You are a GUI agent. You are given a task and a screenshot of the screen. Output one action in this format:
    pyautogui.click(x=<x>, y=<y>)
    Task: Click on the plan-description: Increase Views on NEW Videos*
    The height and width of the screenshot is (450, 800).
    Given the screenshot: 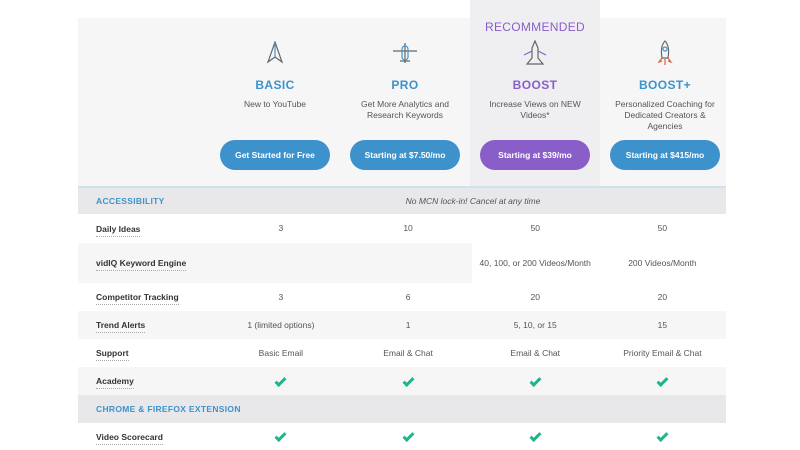 What is the action you would take?
    pyautogui.click(x=535, y=109)
    